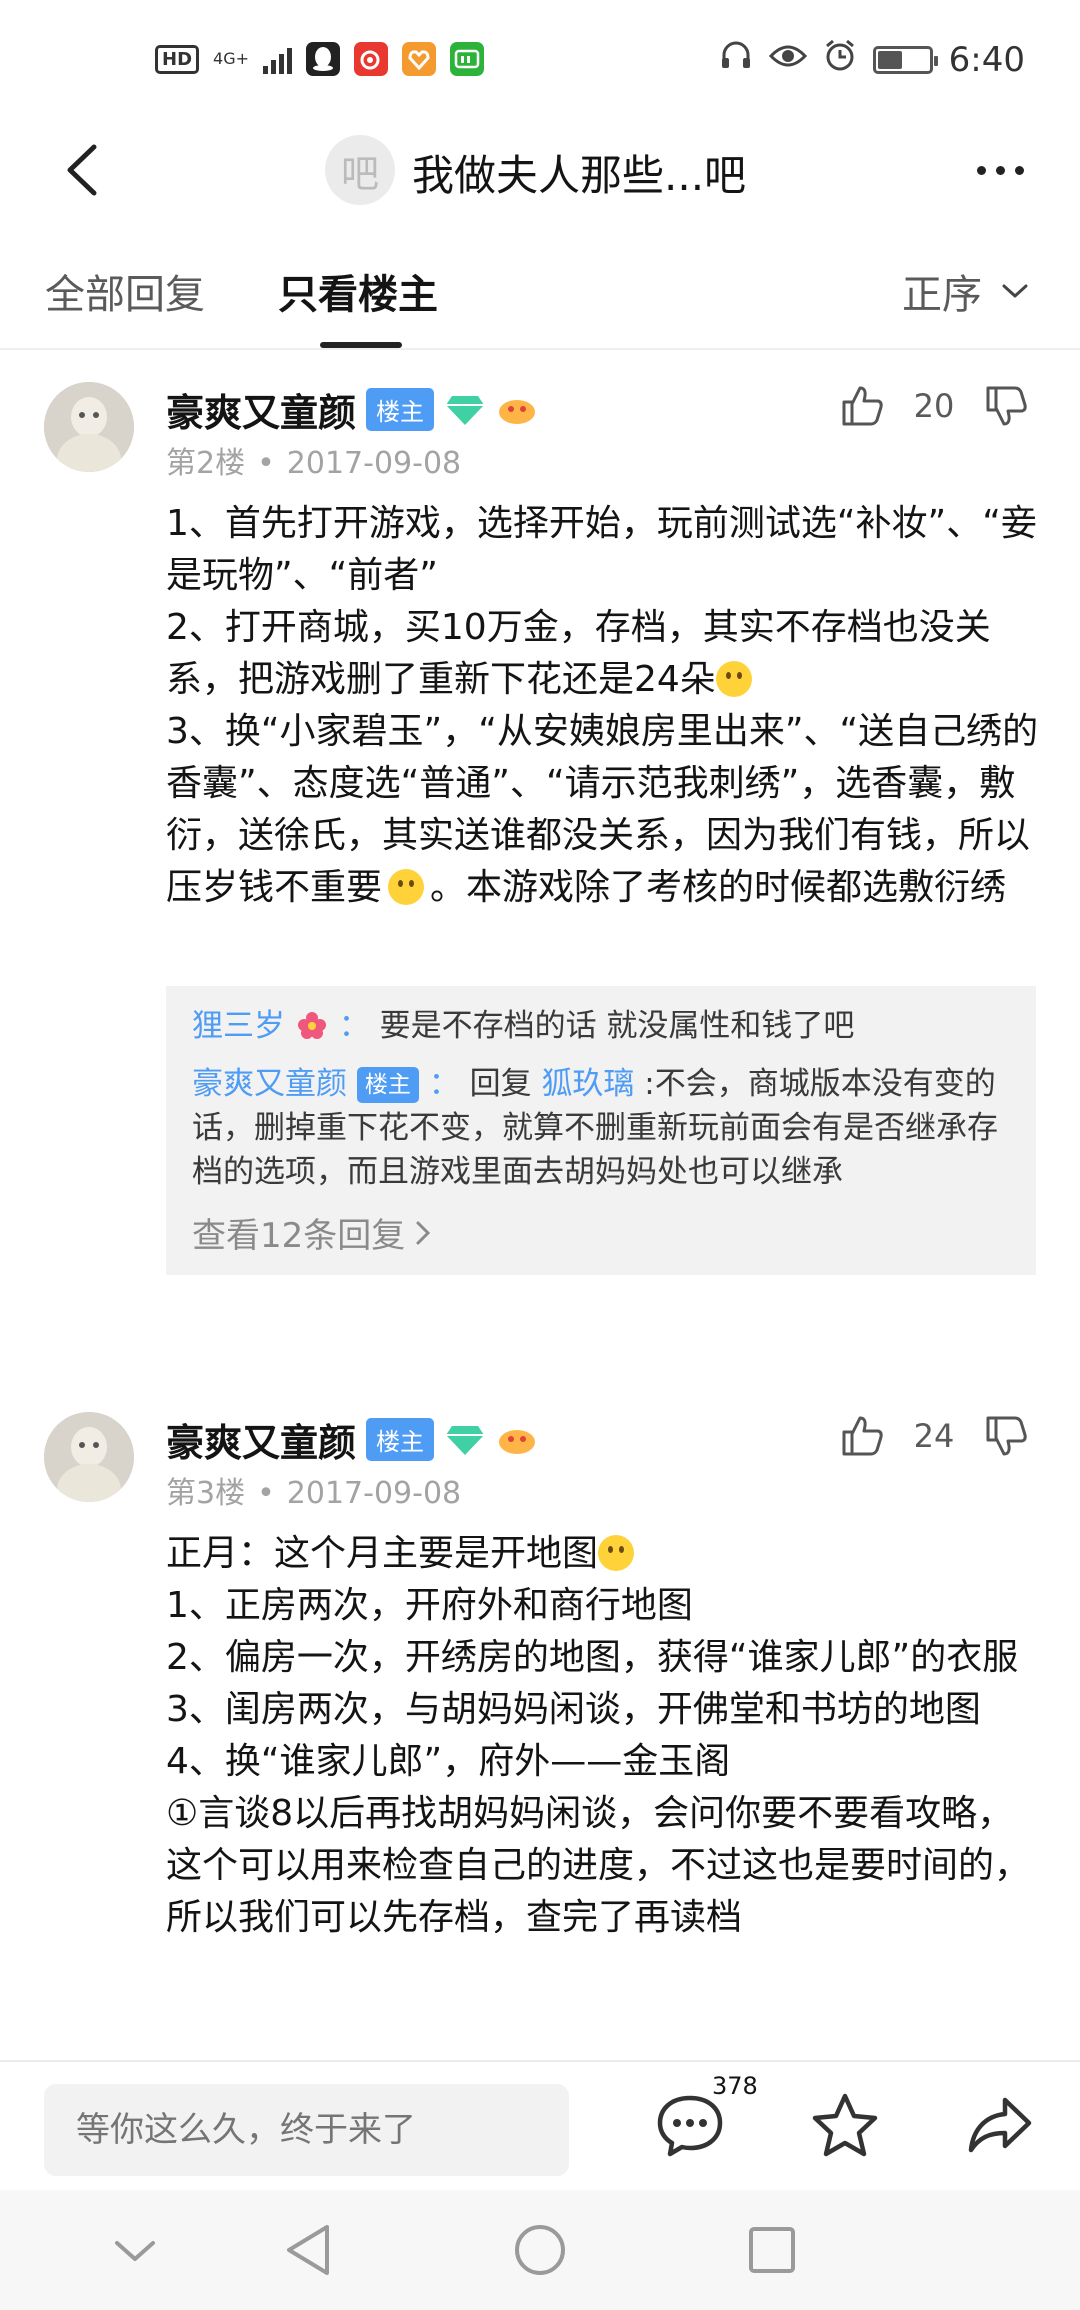 The image size is (1080, 2310). I want to click on star-icon, so click(845, 2125).